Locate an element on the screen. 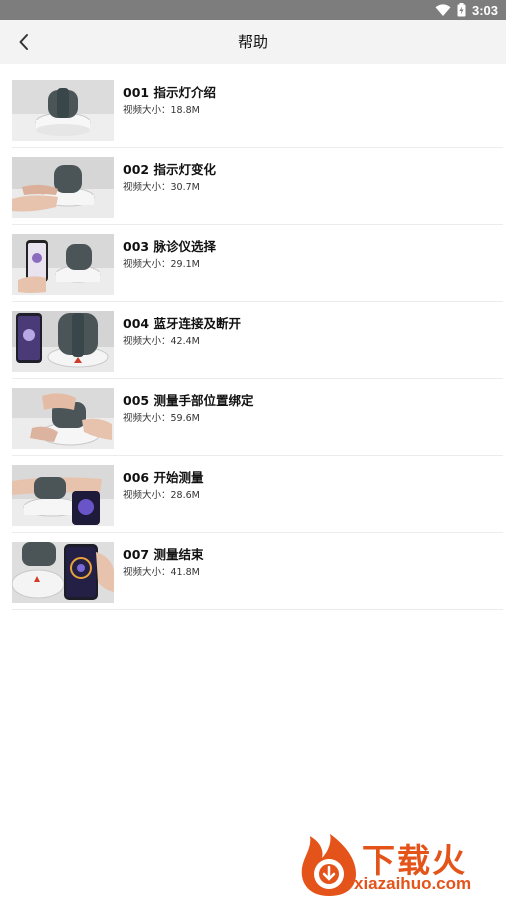 This screenshot has width=506, height=900. video-title: 006 开始测量 is located at coordinates (163, 477).